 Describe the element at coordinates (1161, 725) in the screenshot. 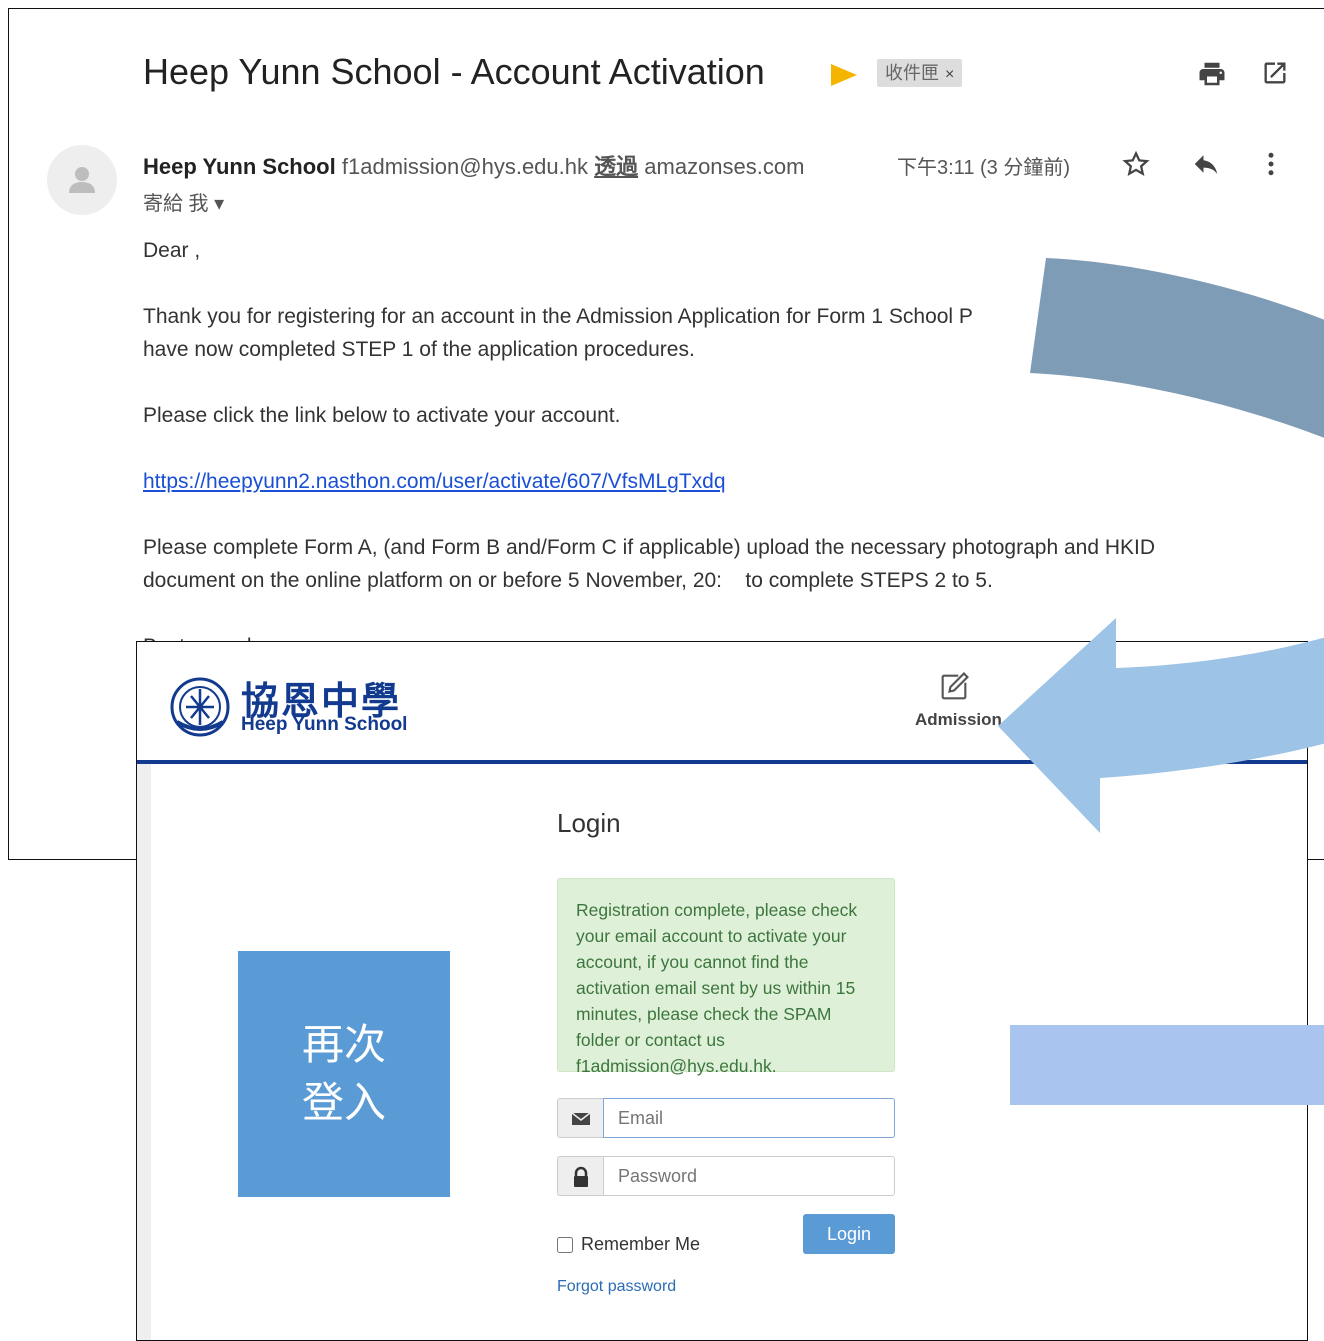

I see `curved-arrow-light` at that location.